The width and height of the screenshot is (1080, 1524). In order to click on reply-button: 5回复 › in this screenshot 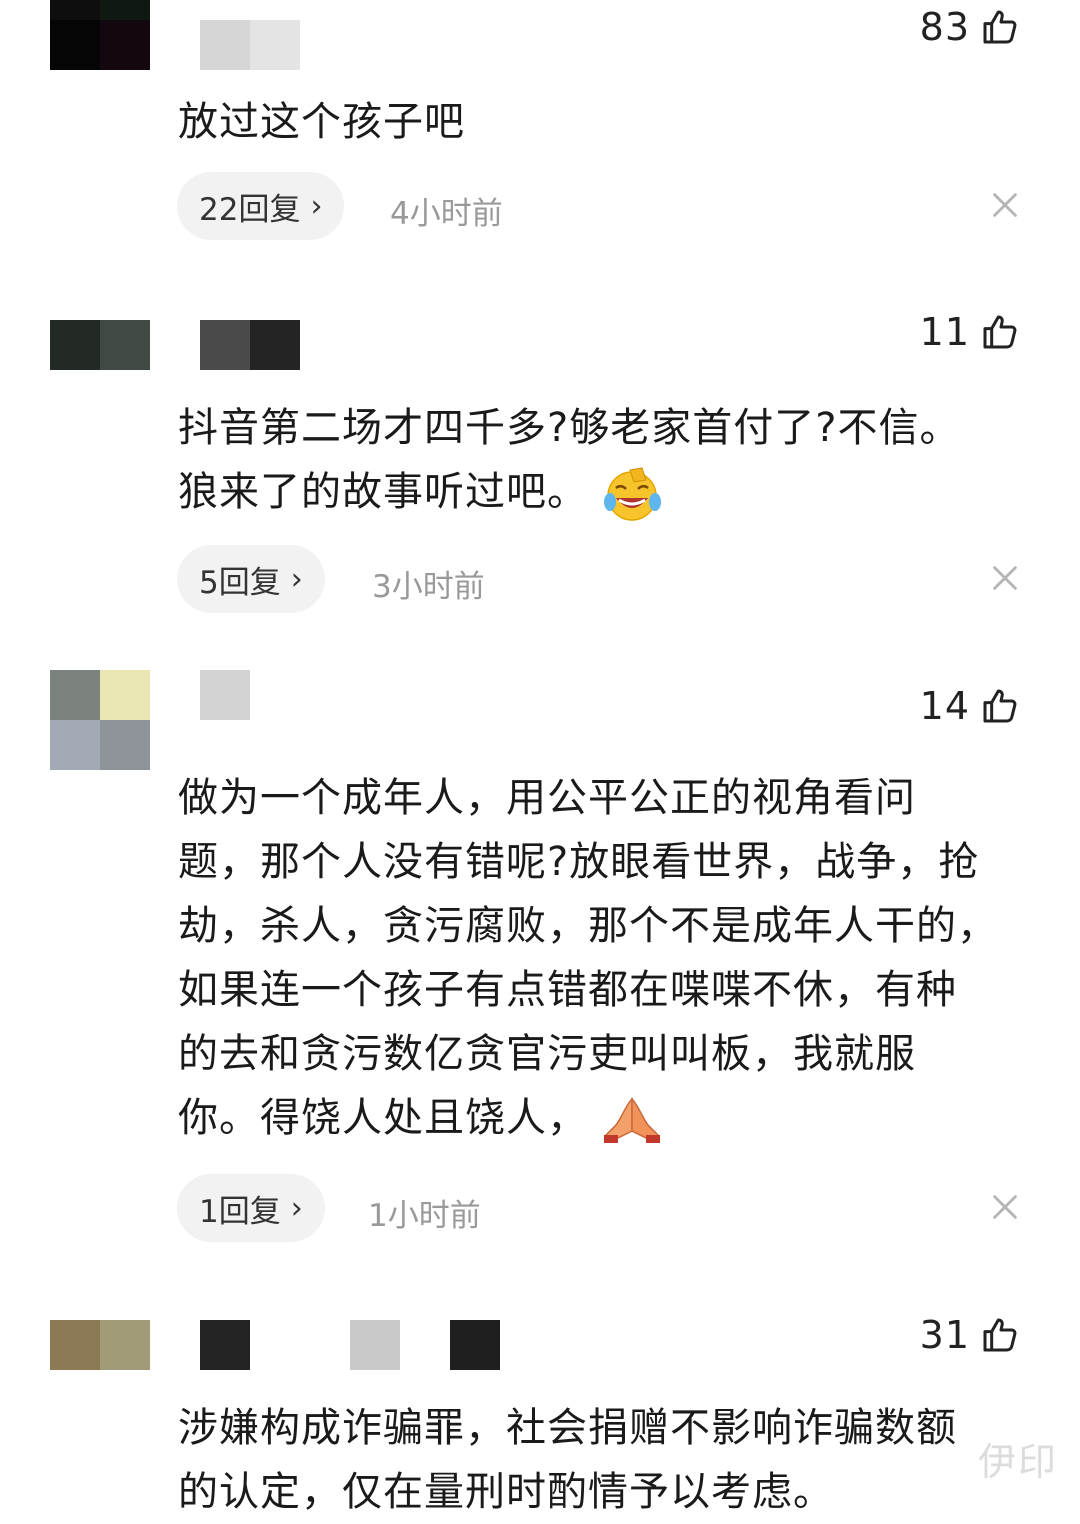, I will do `click(251, 579)`.